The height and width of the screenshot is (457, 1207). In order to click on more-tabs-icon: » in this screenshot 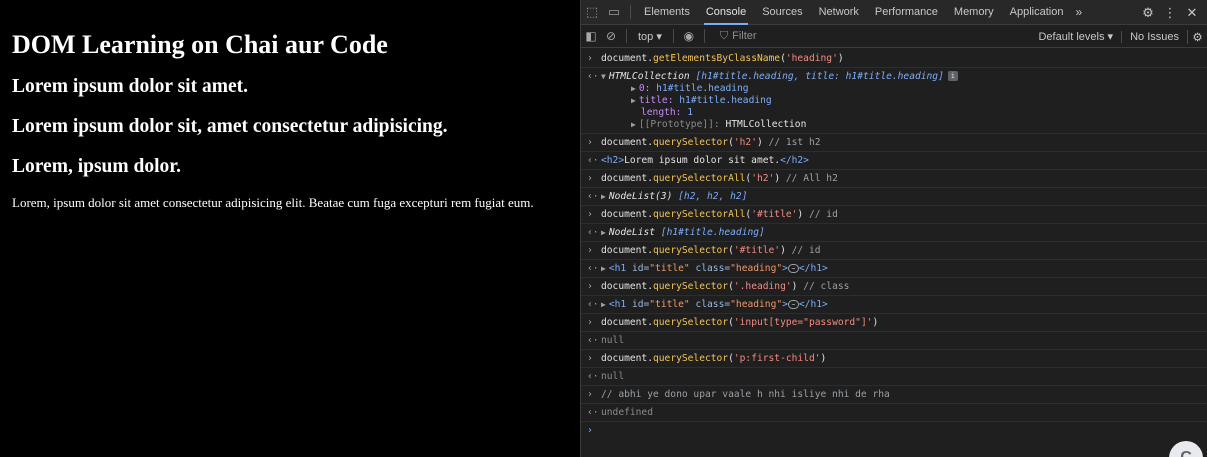, I will do `click(1078, 12)`.